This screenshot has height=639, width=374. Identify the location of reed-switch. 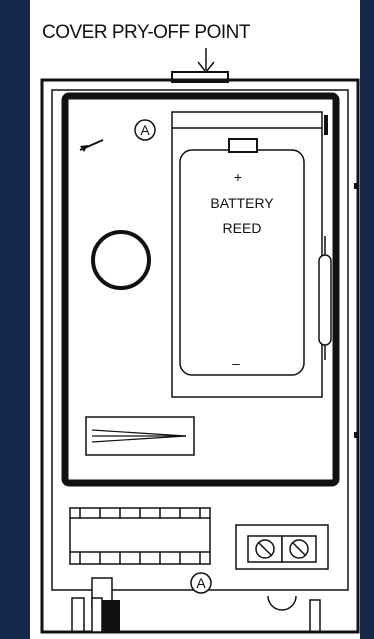
(325, 300).